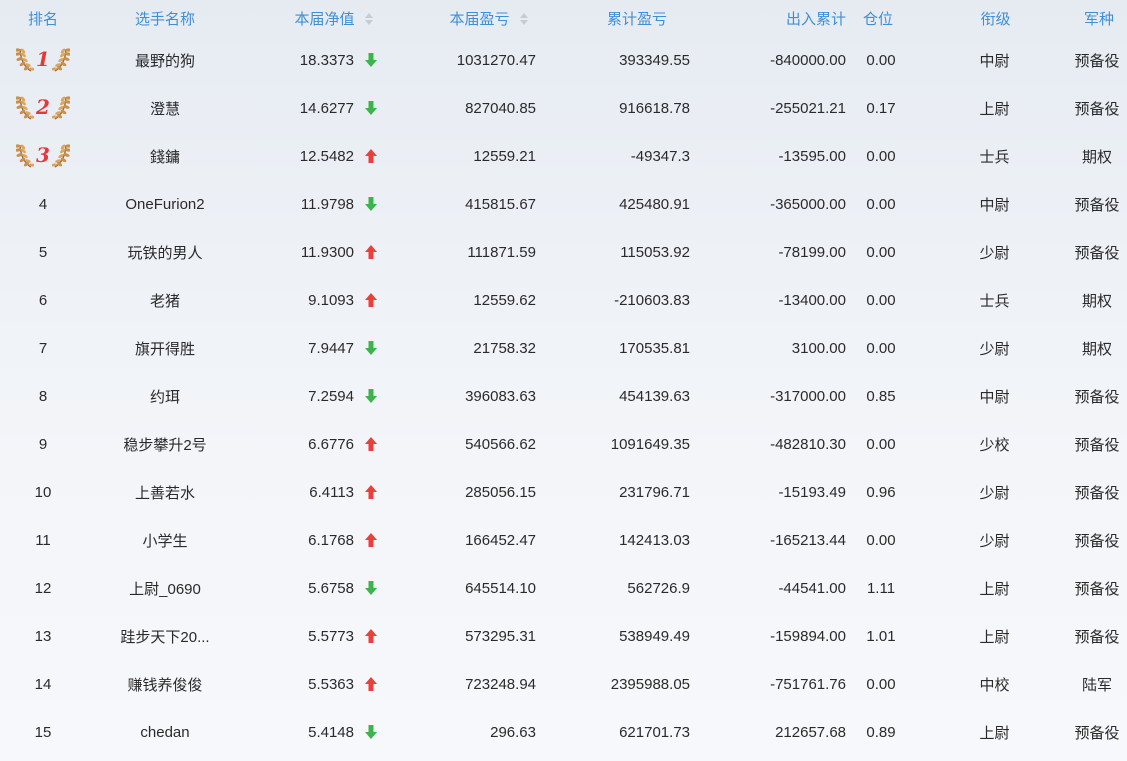 The height and width of the screenshot is (761, 1127). I want to click on player-name: chedan, so click(165, 732).